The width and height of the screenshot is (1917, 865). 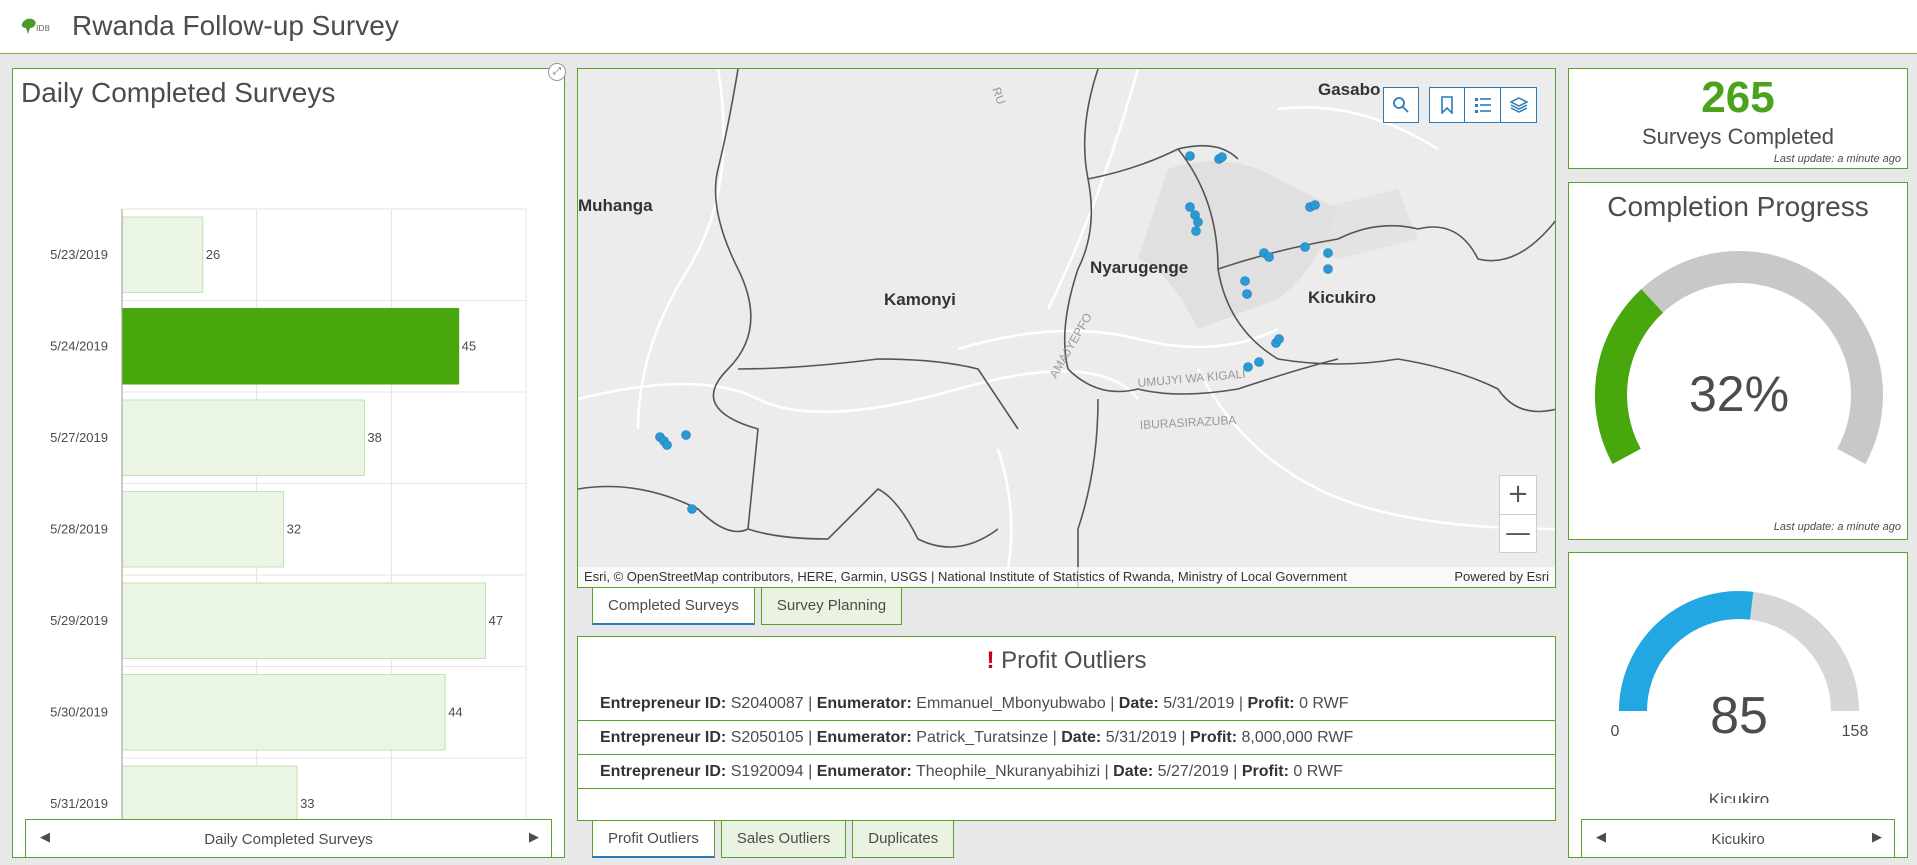 I want to click on district-gauge: 85 0 158 Kicukiro, so click(x=1739, y=697).